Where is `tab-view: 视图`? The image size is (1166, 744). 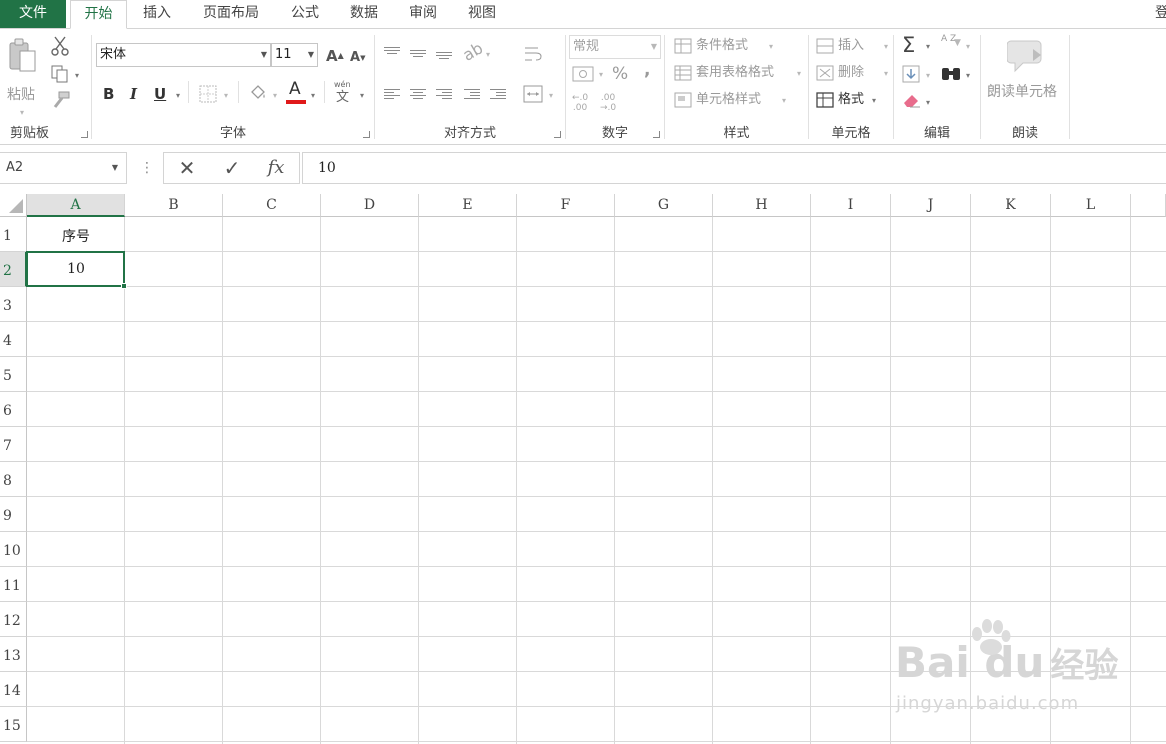 tab-view: 视图 is located at coordinates (482, 14).